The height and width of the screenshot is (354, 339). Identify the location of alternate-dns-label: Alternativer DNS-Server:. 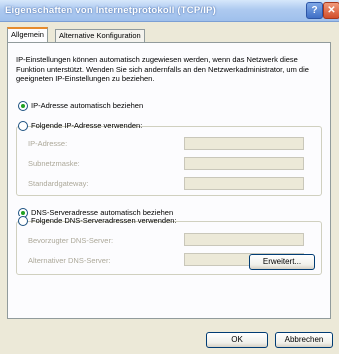
(69, 260).